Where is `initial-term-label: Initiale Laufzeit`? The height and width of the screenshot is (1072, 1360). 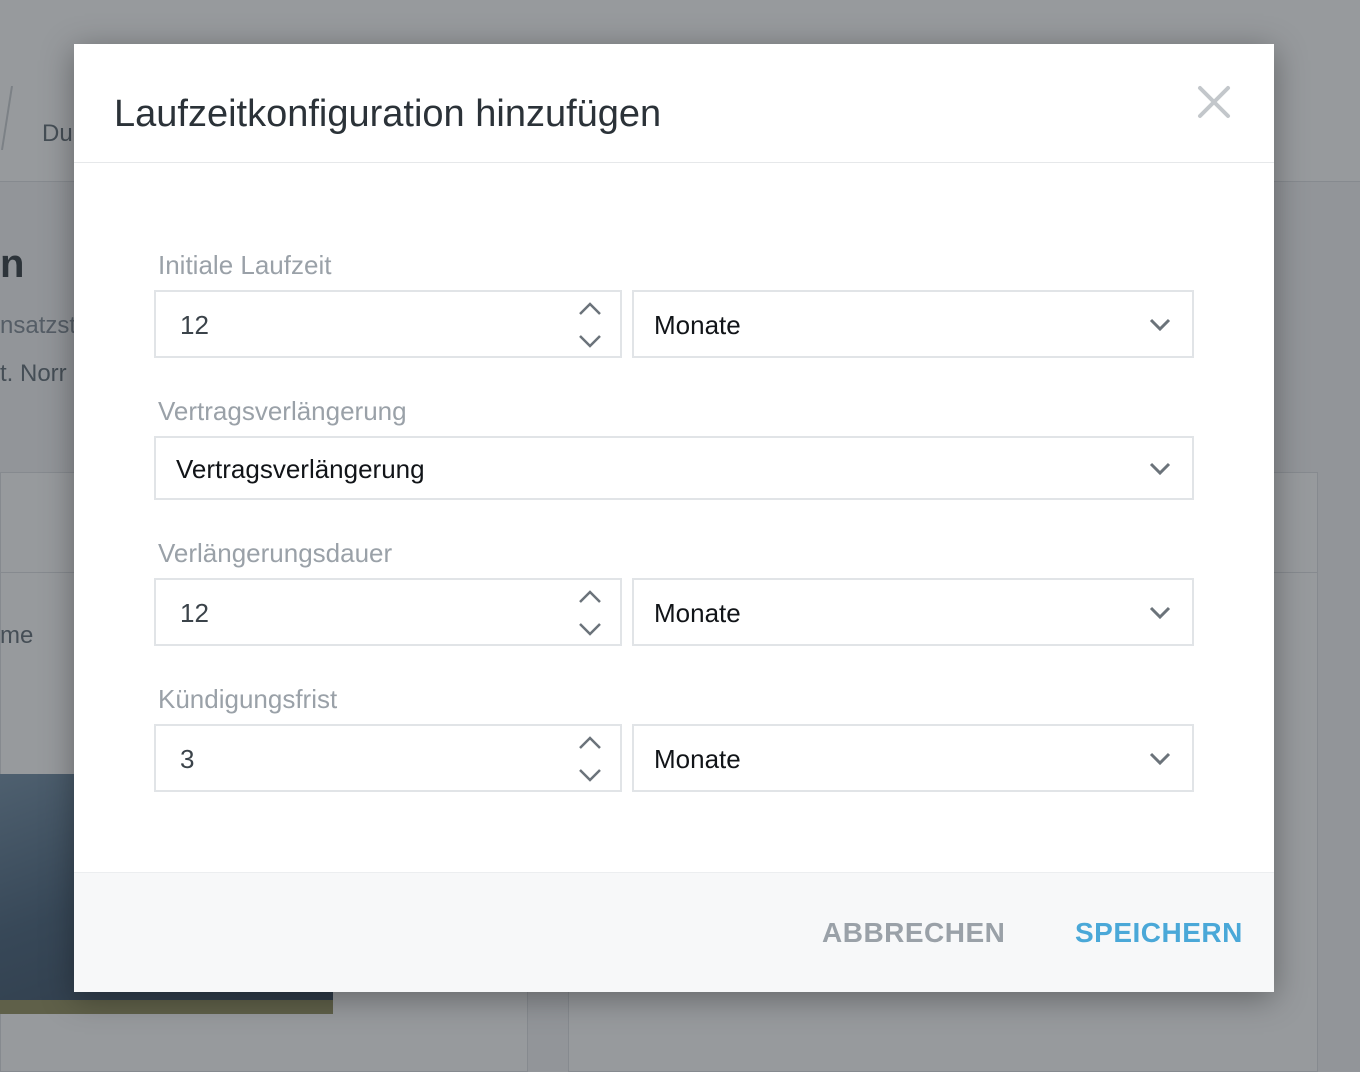 initial-term-label: Initiale Laufzeit is located at coordinates (245, 265).